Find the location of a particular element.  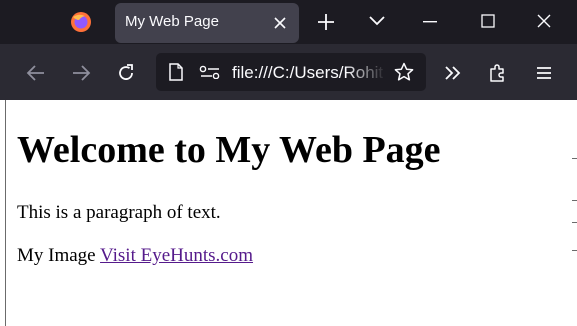

title-bar: My Web Page is located at coordinates (288, 22).